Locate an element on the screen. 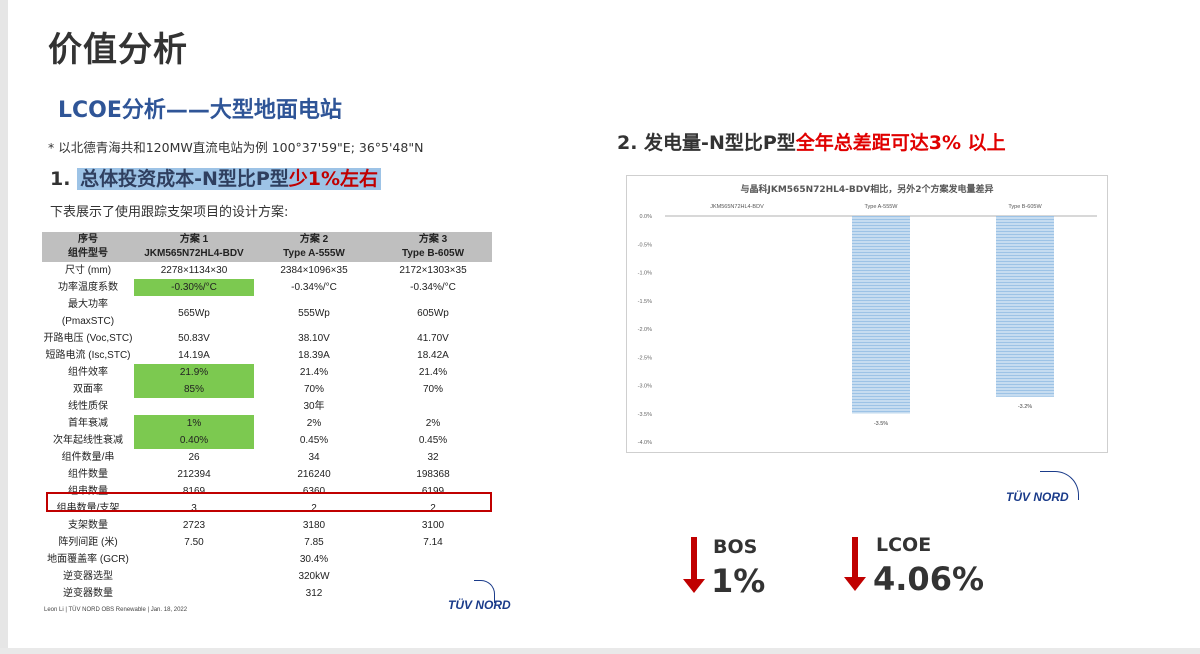 This screenshot has height=654, width=1200. y-tick-label: 0.0% is located at coordinates (645, 217).